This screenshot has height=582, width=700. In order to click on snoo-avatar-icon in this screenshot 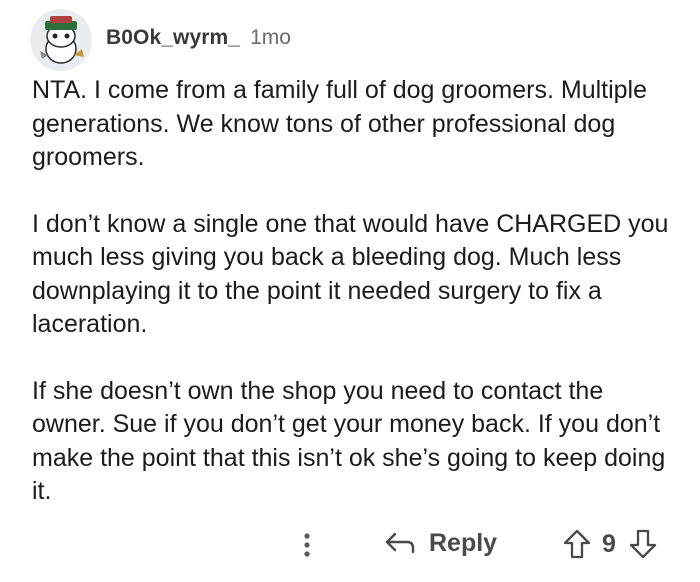, I will do `click(61, 40)`.